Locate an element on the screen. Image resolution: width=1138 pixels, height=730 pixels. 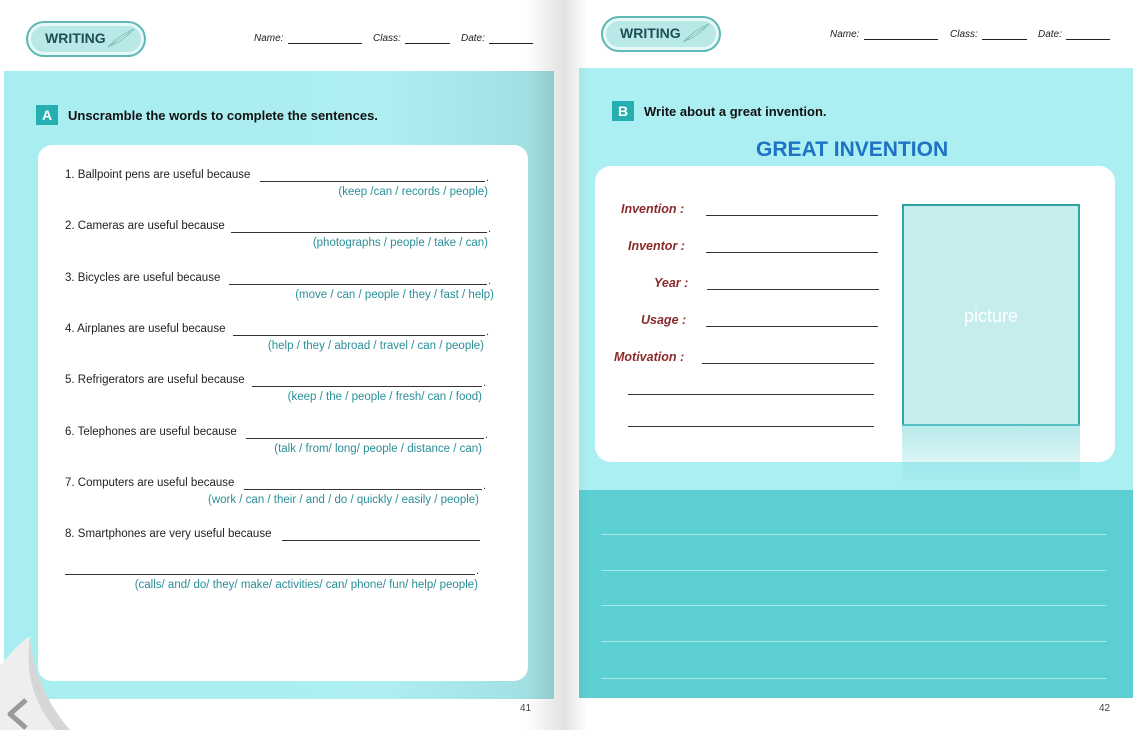
usage-label: Usage : is located at coordinates (664, 320).